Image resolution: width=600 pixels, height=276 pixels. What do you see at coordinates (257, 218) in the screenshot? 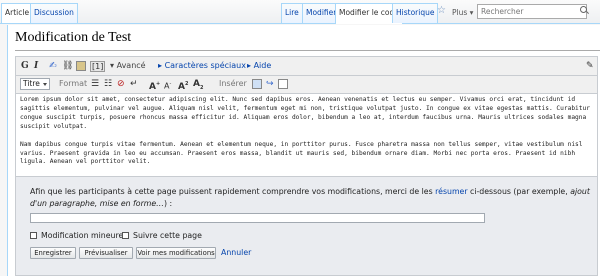
I see `summary-input` at bounding box center [257, 218].